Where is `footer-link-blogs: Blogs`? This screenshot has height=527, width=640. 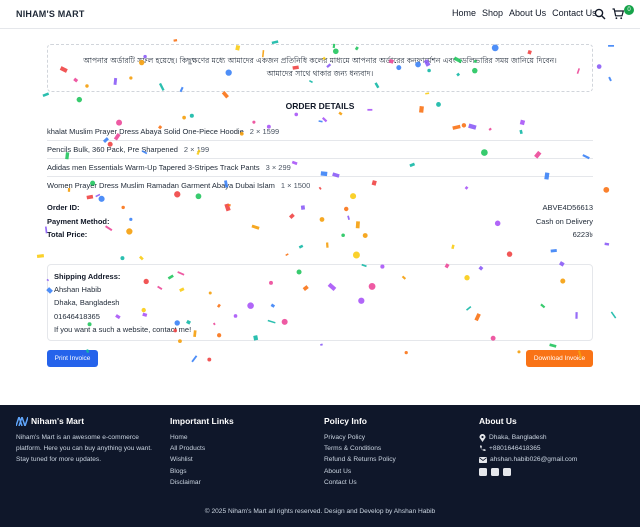
footer-link-blogs: Blogs is located at coordinates (202, 471).